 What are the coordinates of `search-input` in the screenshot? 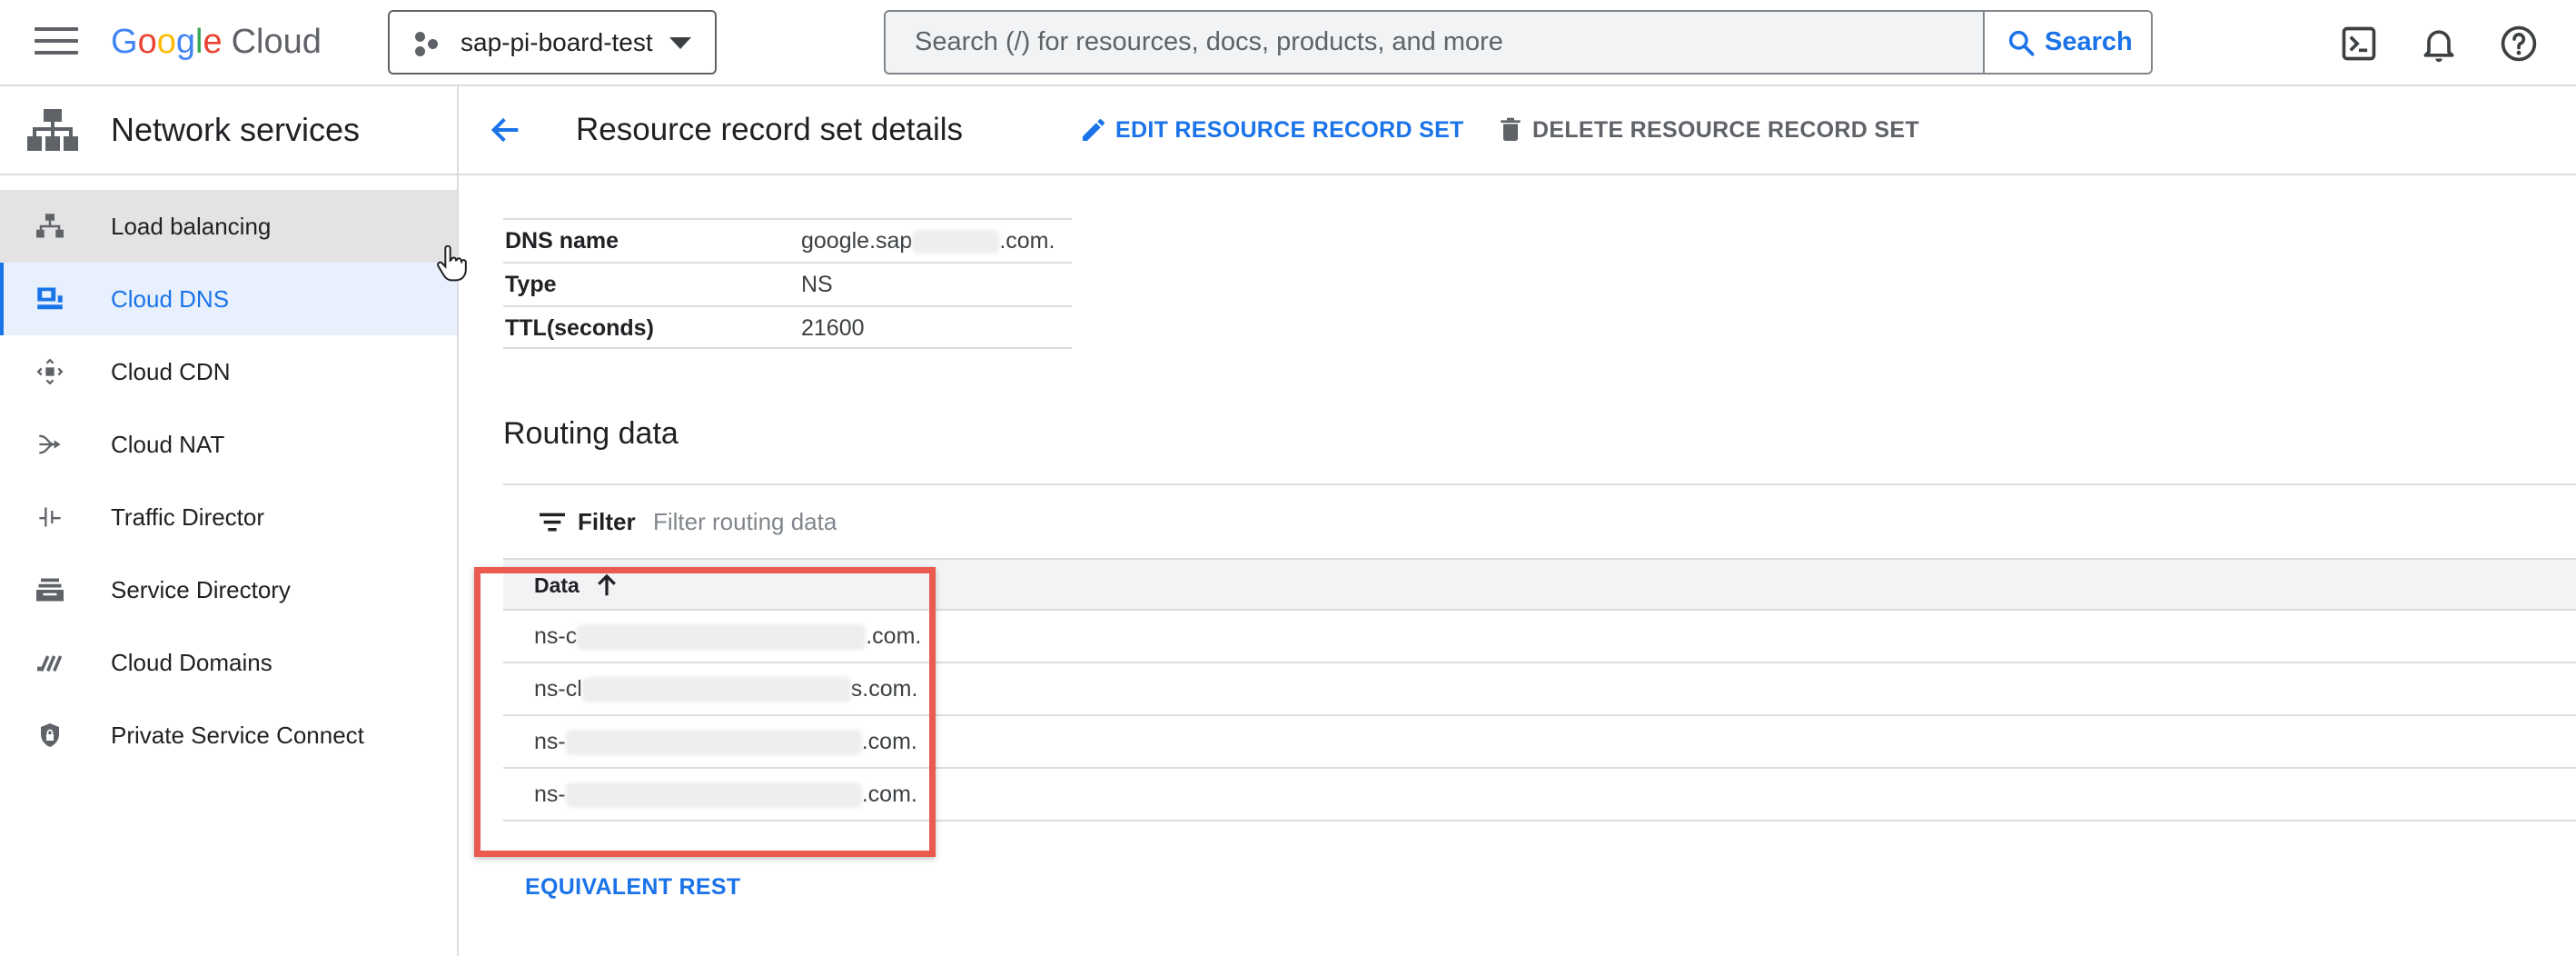 It's located at (1434, 43).